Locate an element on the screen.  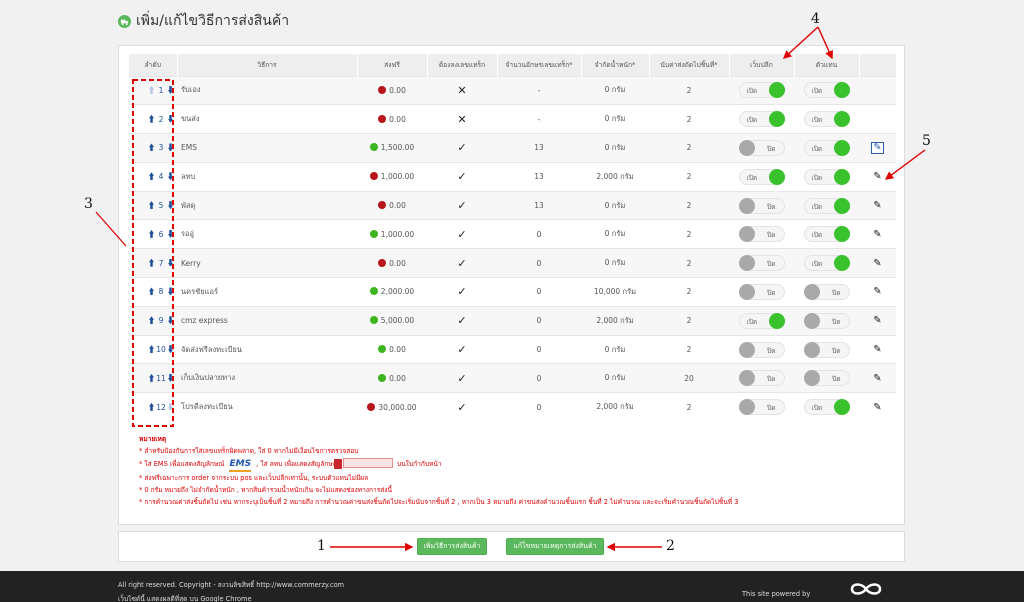
col-web-header: เว็บปลีก is located at coordinates (762, 65).